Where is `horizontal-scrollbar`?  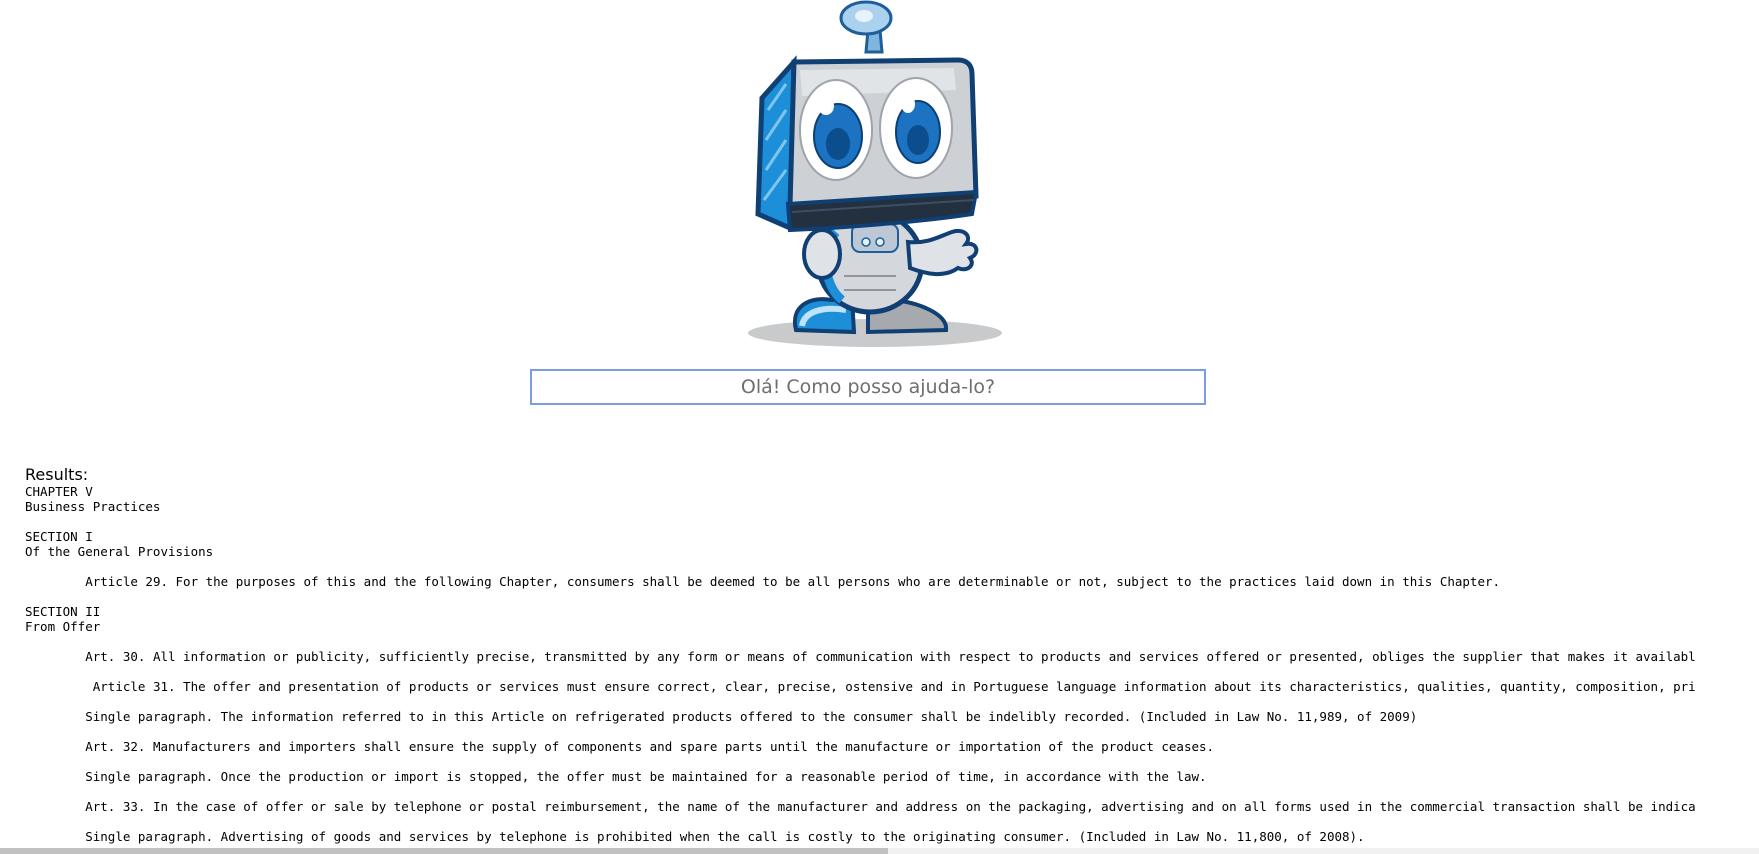 horizontal-scrollbar is located at coordinates (879, 851).